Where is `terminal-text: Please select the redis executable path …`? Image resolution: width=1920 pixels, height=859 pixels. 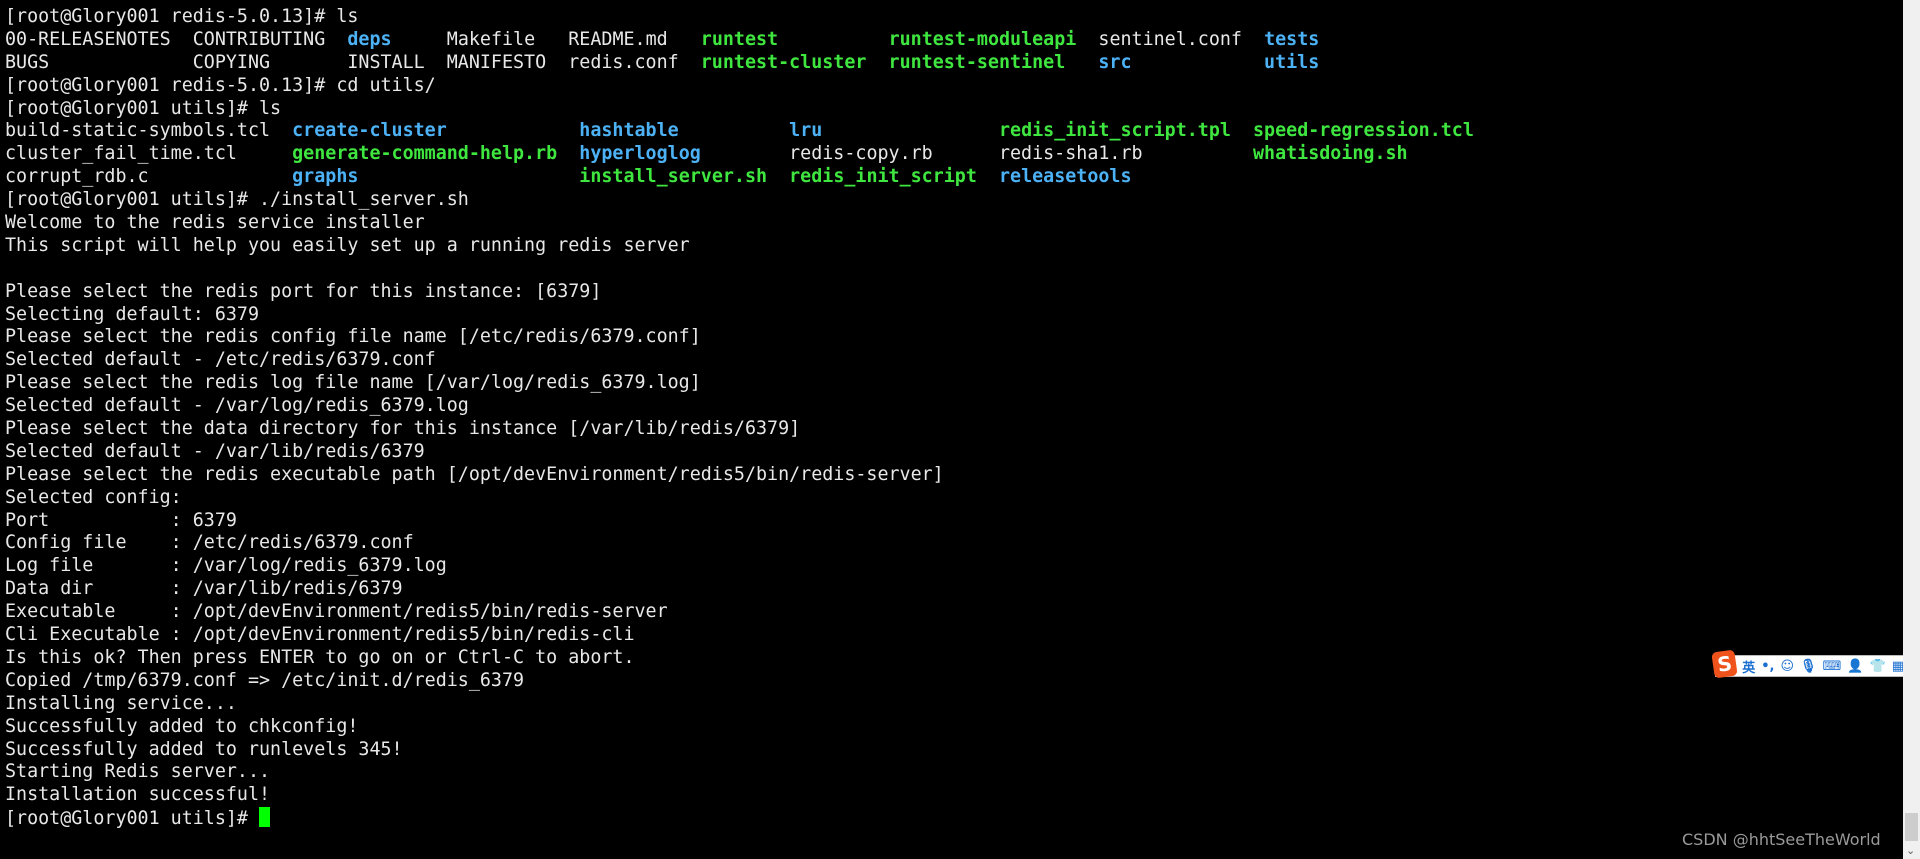
terminal-text: Please select the redis executable path … is located at coordinates (474, 474).